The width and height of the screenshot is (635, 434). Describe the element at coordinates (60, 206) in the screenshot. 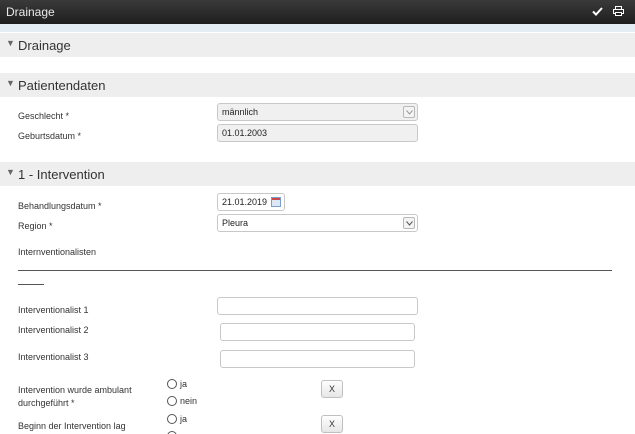

I see `behandlungsdatum-label: Behandlungsdatum *` at that location.